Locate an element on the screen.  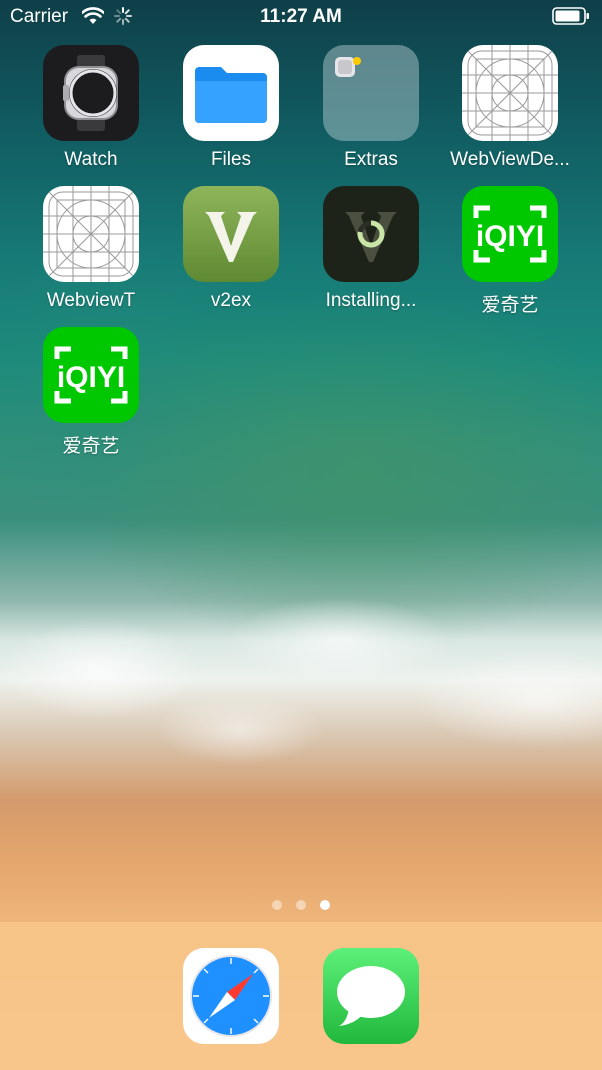
dock-app-safari is located at coordinates (231, 996).